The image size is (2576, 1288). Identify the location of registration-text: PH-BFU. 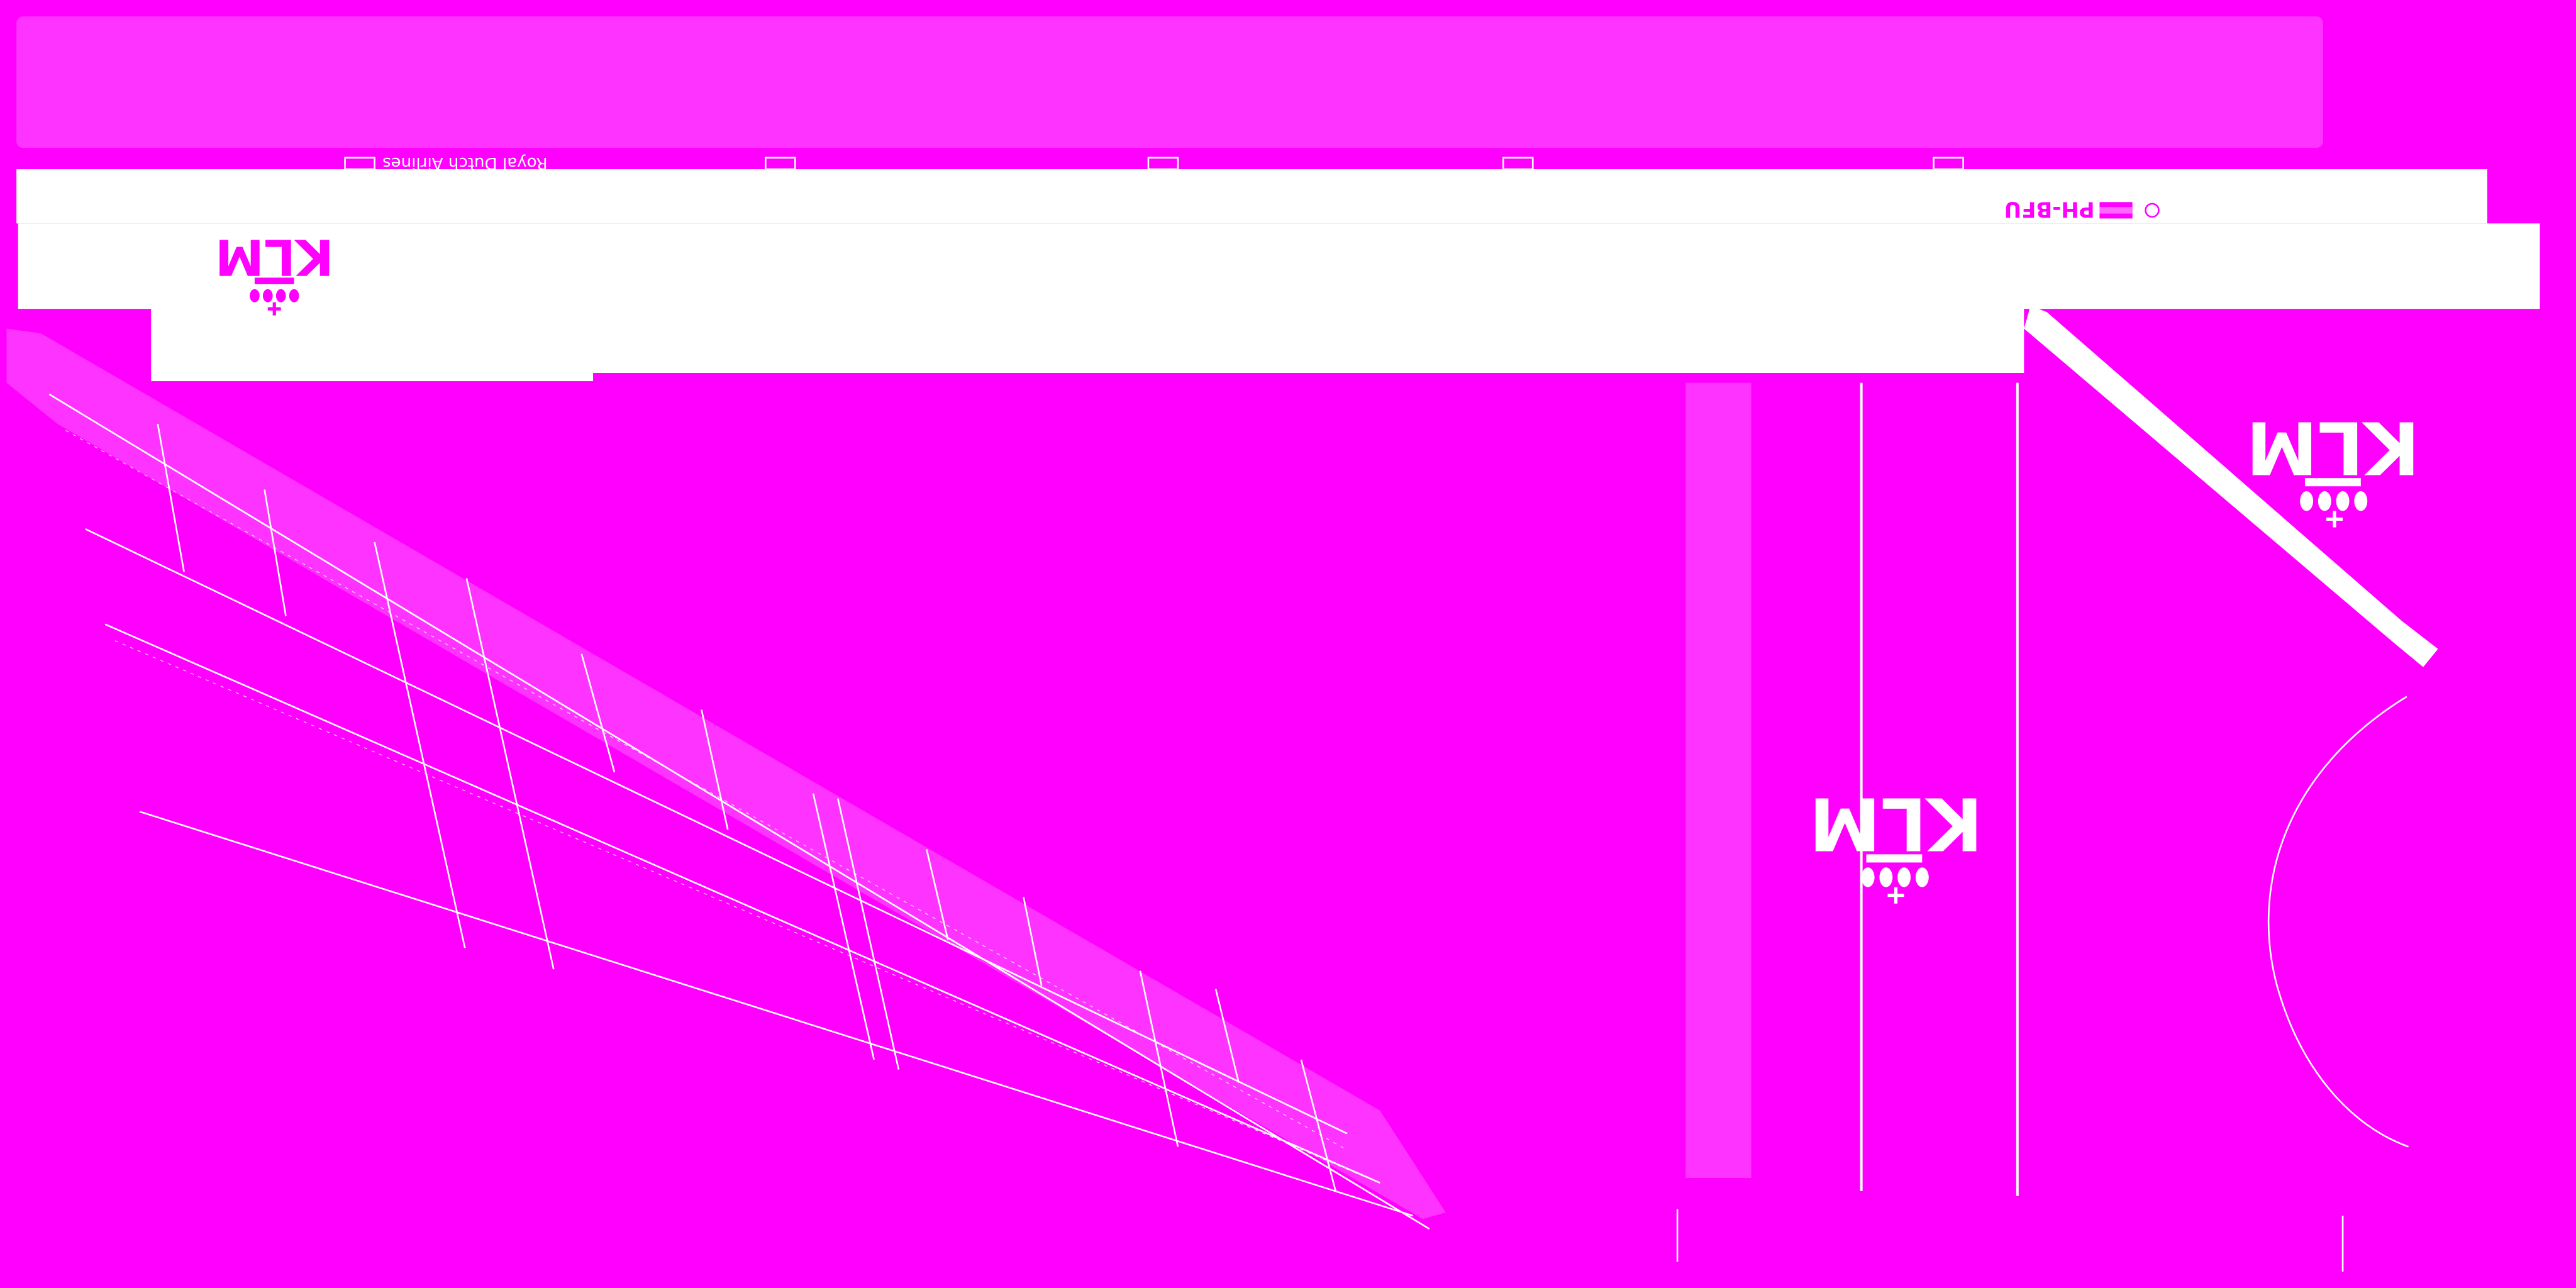
(2049, 208).